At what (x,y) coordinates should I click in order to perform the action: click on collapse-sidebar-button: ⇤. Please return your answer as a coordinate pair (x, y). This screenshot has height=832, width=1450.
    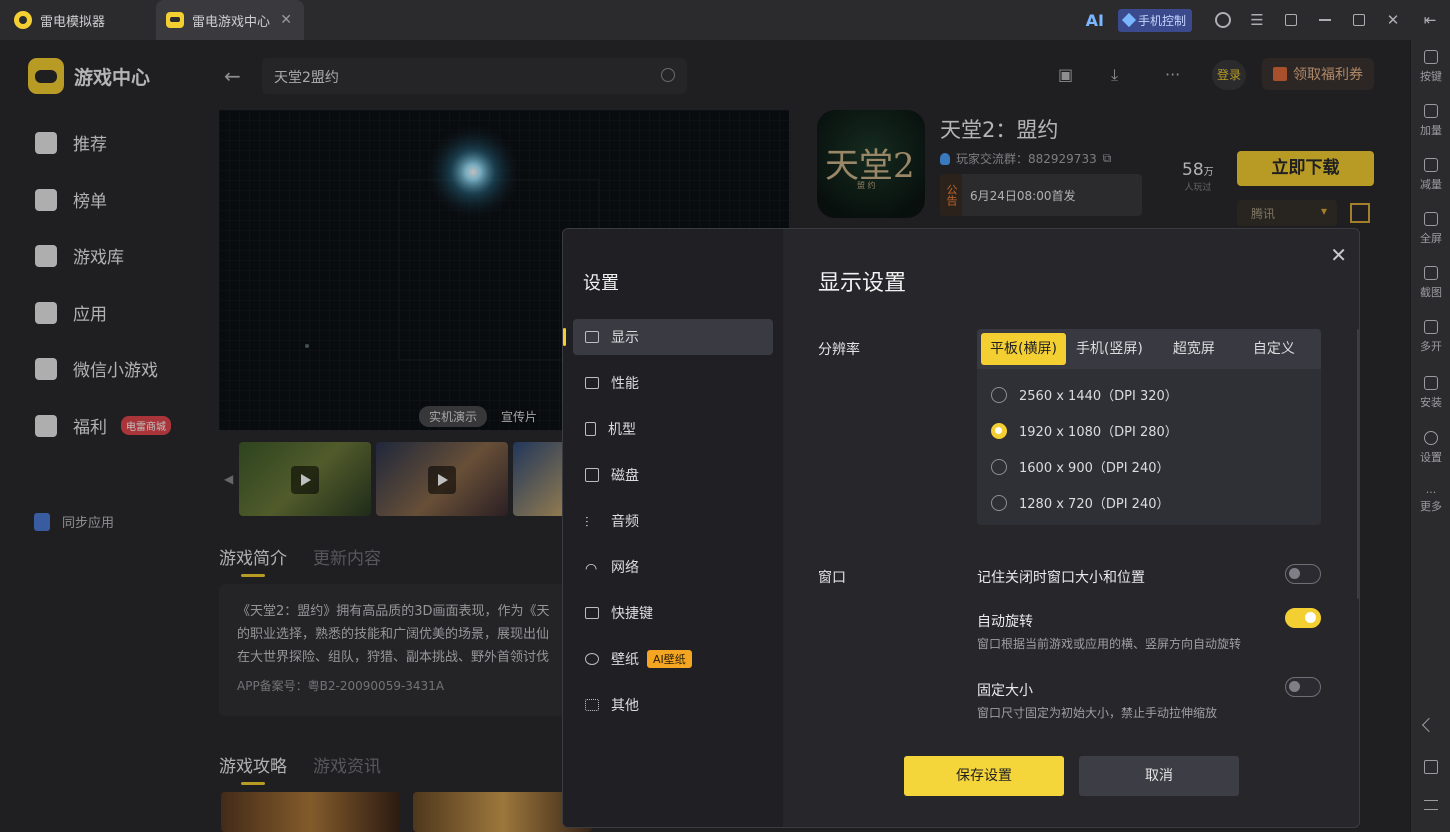
    Looking at the image, I should click on (1430, 20).